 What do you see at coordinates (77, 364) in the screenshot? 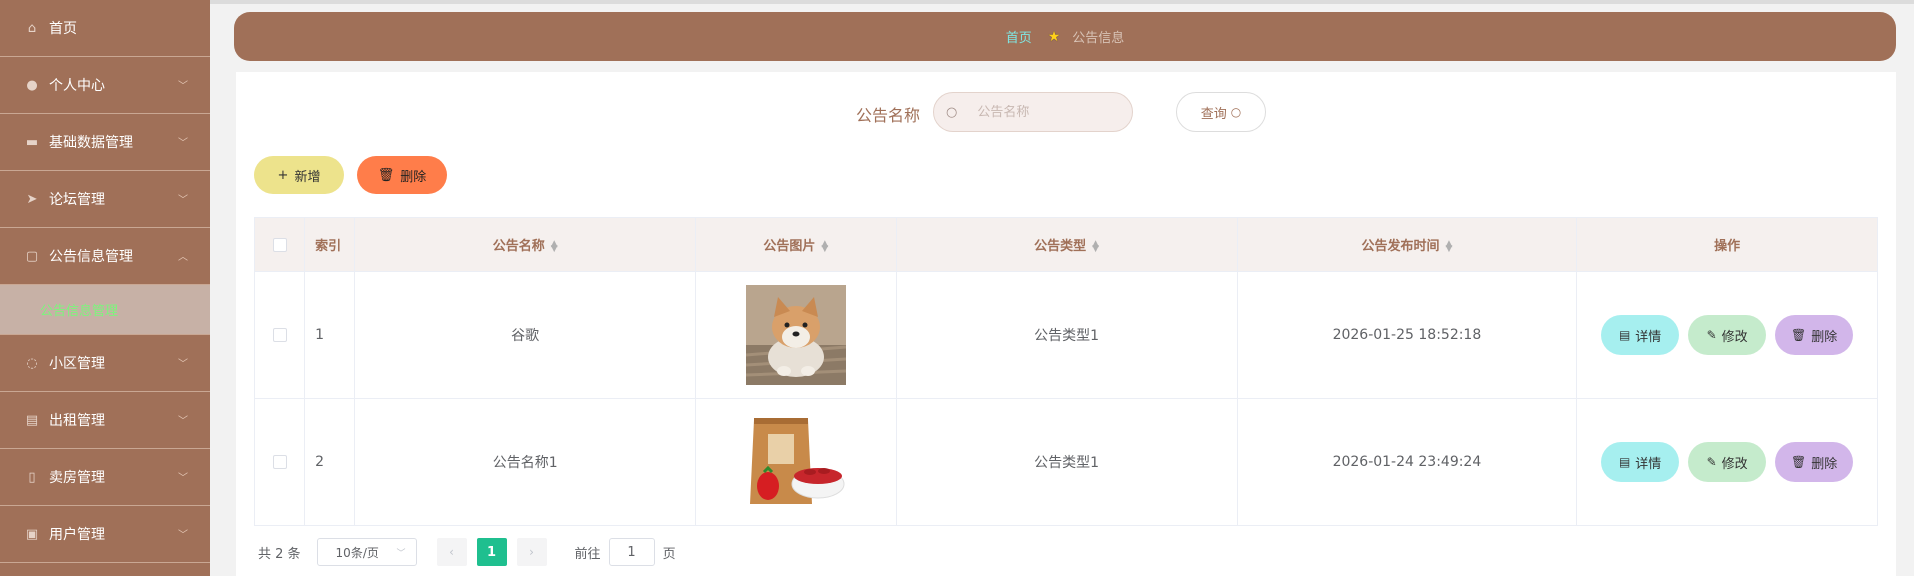
I see `sidebar-item-label: 小区管理` at bounding box center [77, 364].